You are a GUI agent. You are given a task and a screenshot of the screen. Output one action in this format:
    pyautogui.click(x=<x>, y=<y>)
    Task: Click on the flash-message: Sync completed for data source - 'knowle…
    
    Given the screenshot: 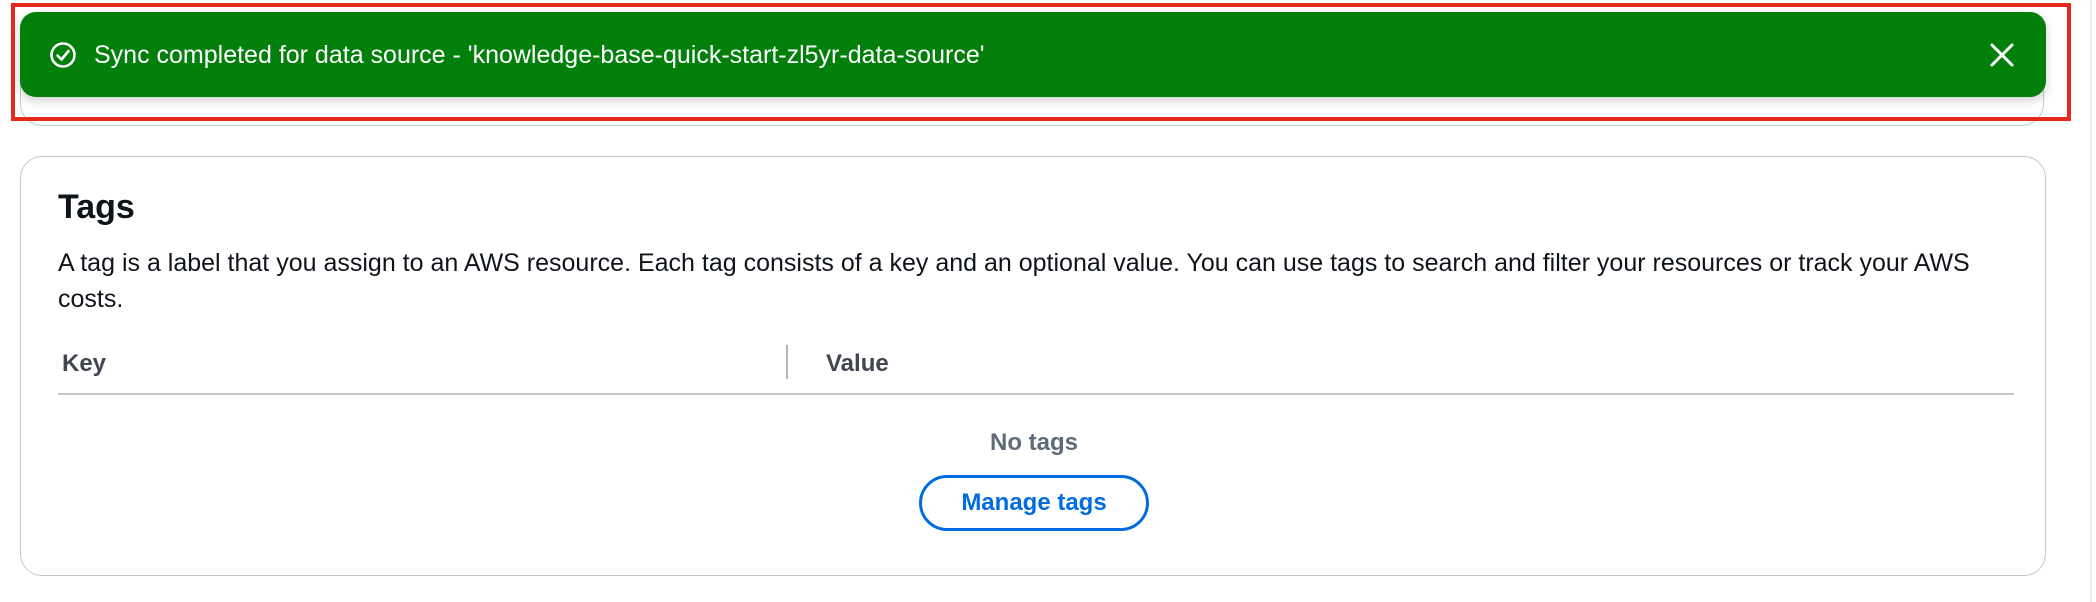 What is the action you would take?
    pyautogui.click(x=539, y=54)
    